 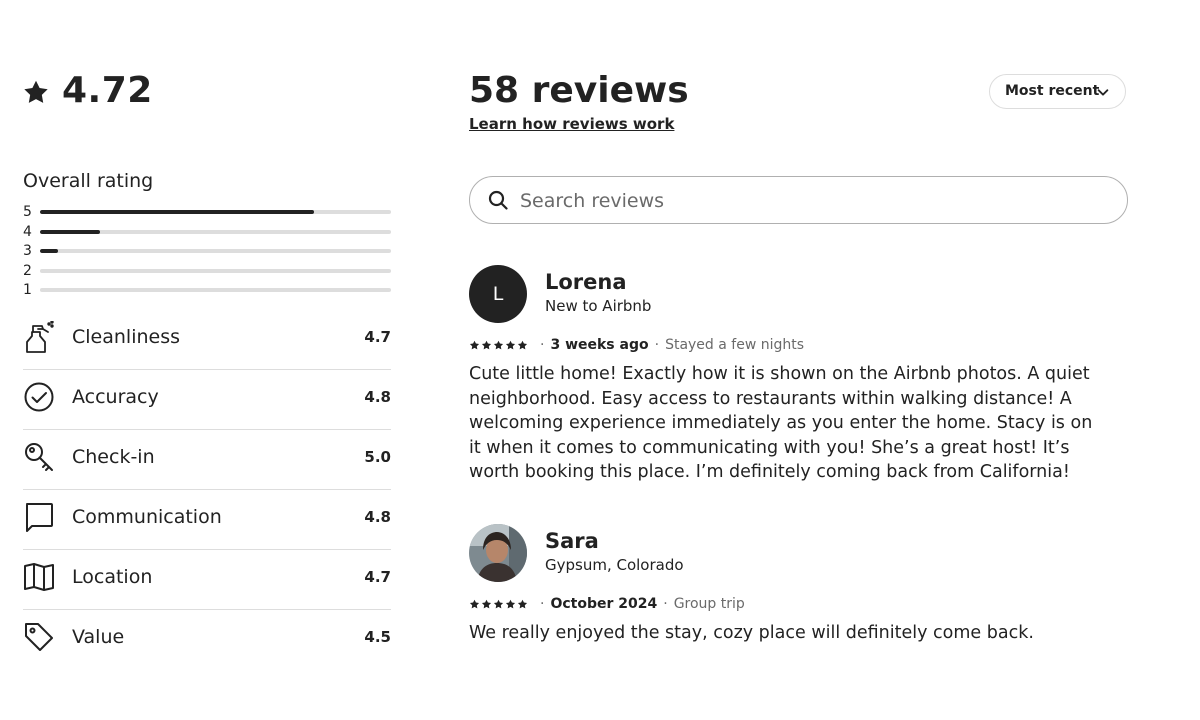 I want to click on category-label: Accuracy, so click(x=115, y=397).